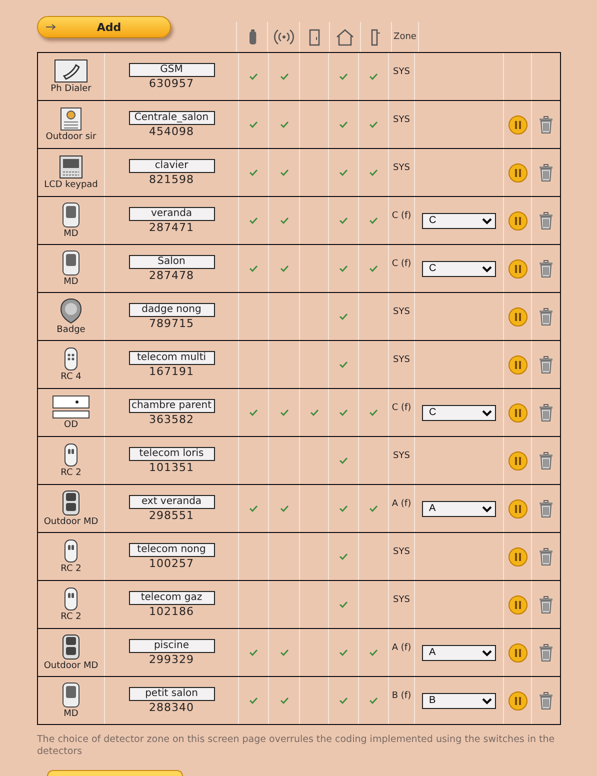  What do you see at coordinates (171, 166) in the screenshot?
I see `name-field: clavier` at bounding box center [171, 166].